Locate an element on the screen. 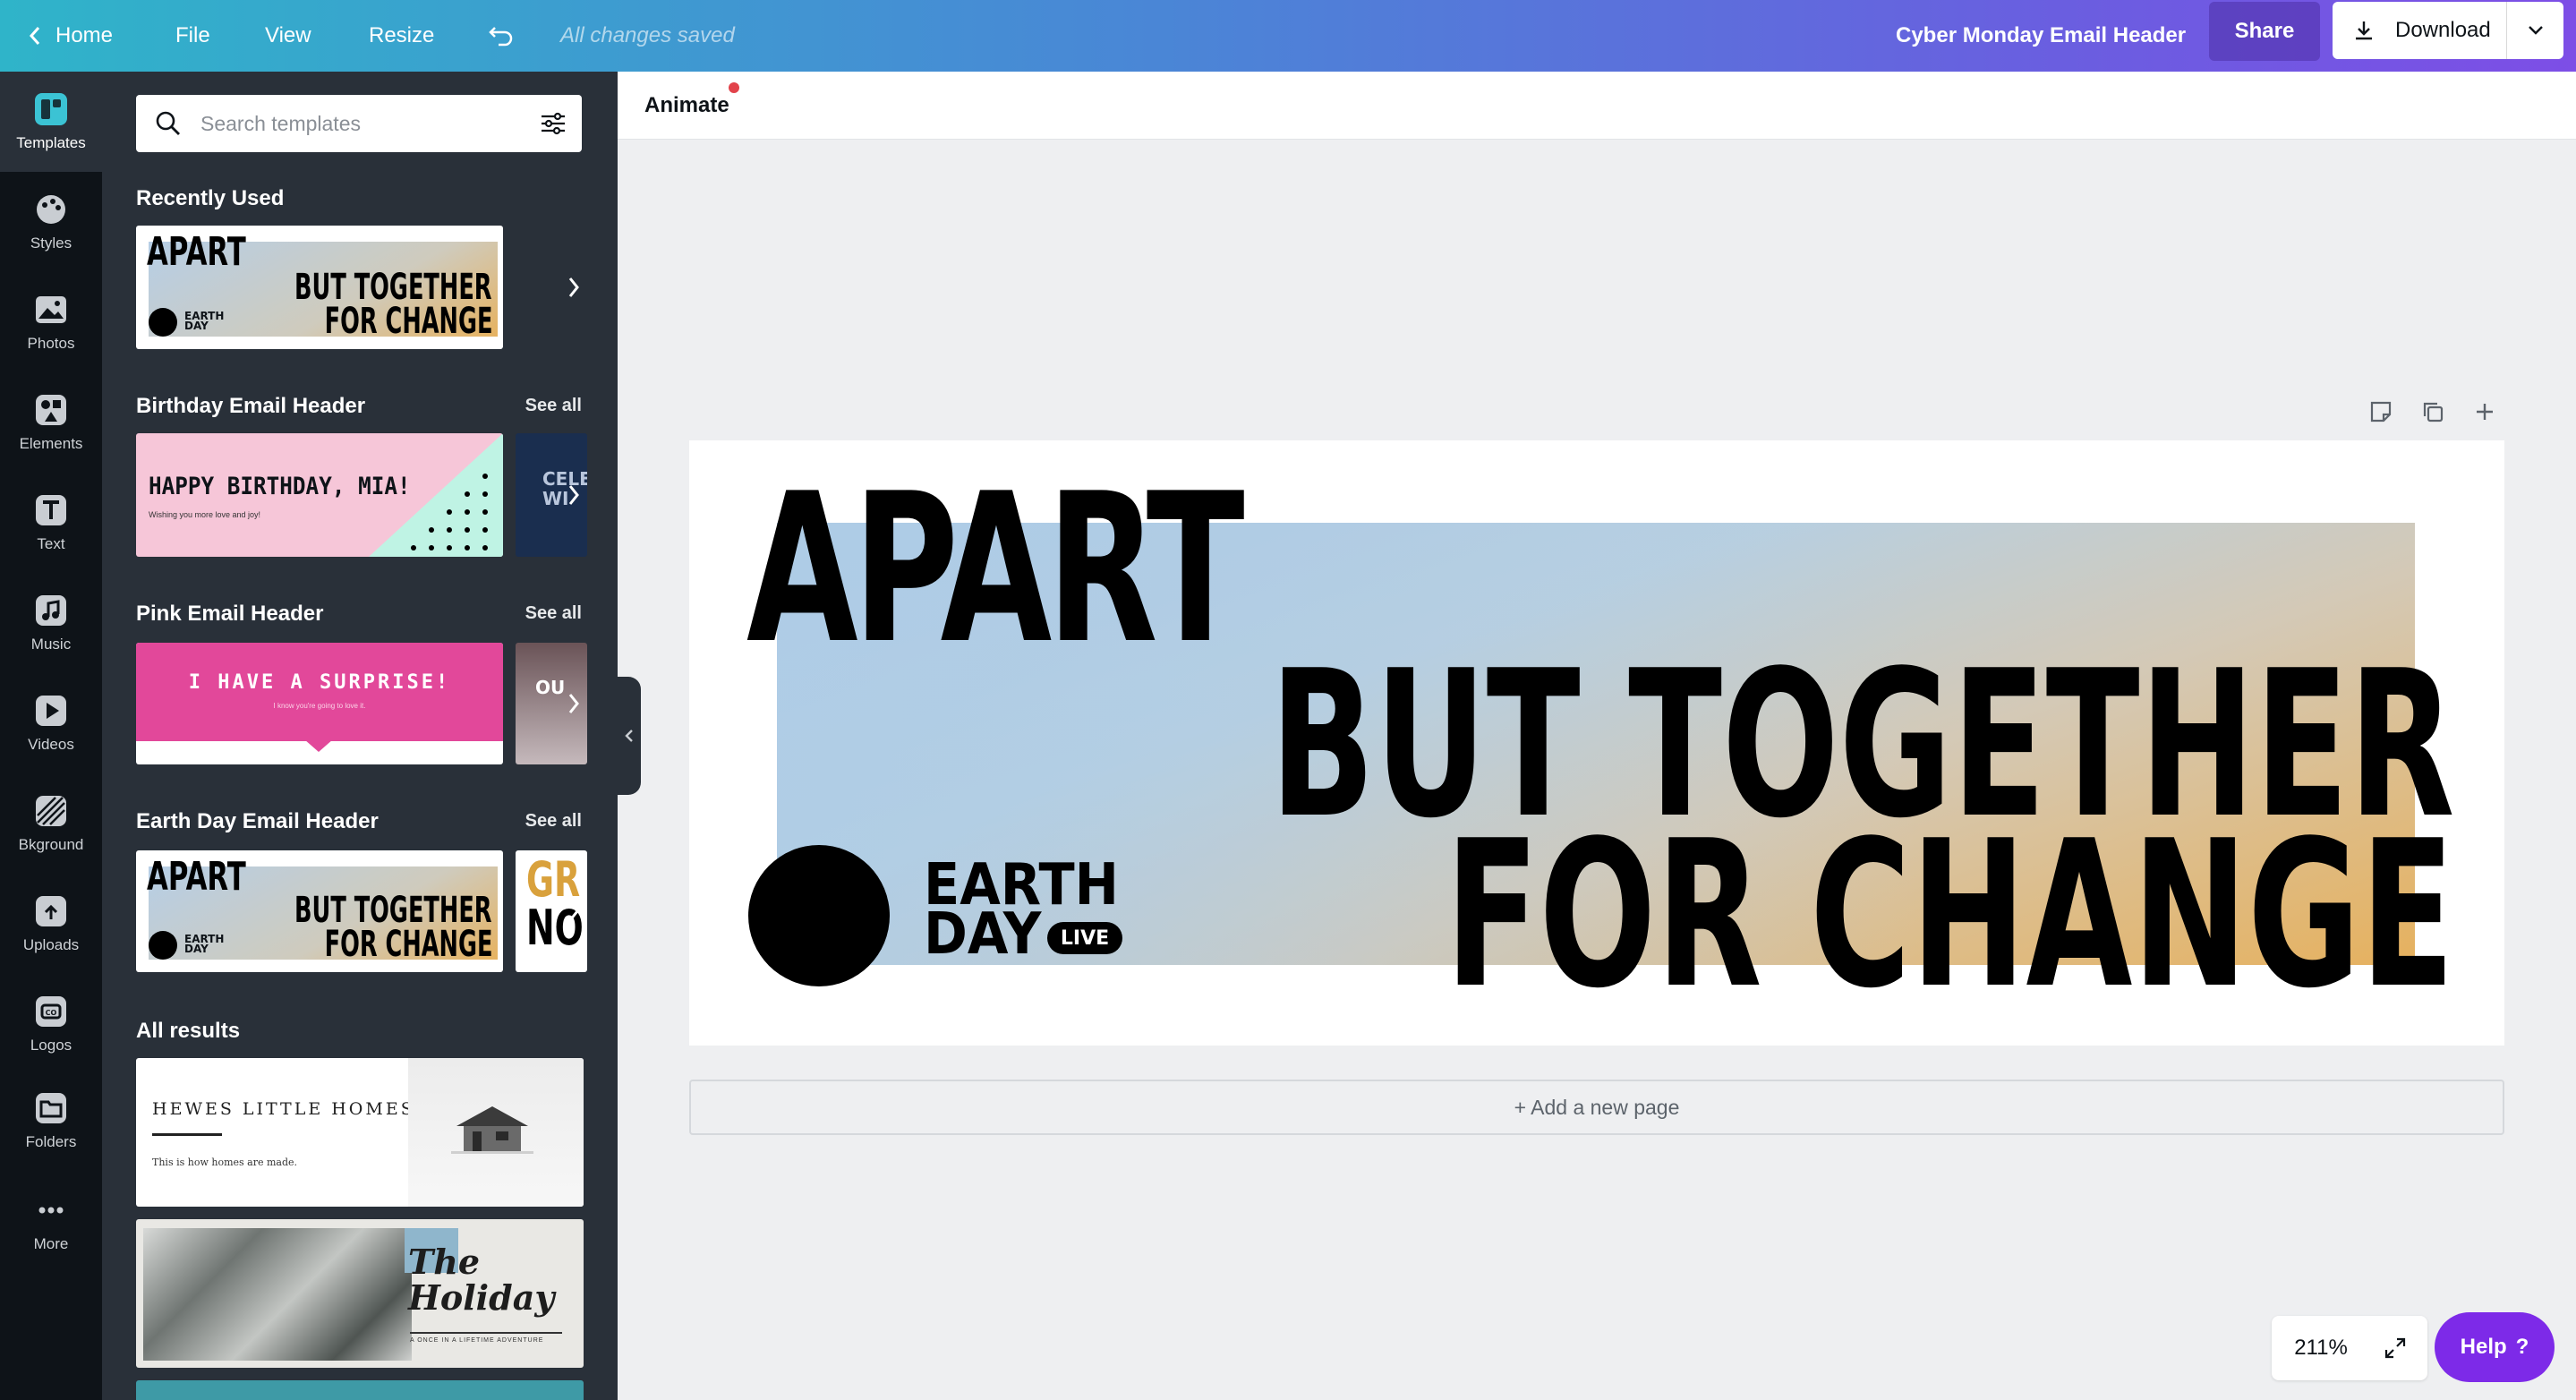 This screenshot has height=1400, width=2576. nav-label: Uploads is located at coordinates (51, 944).